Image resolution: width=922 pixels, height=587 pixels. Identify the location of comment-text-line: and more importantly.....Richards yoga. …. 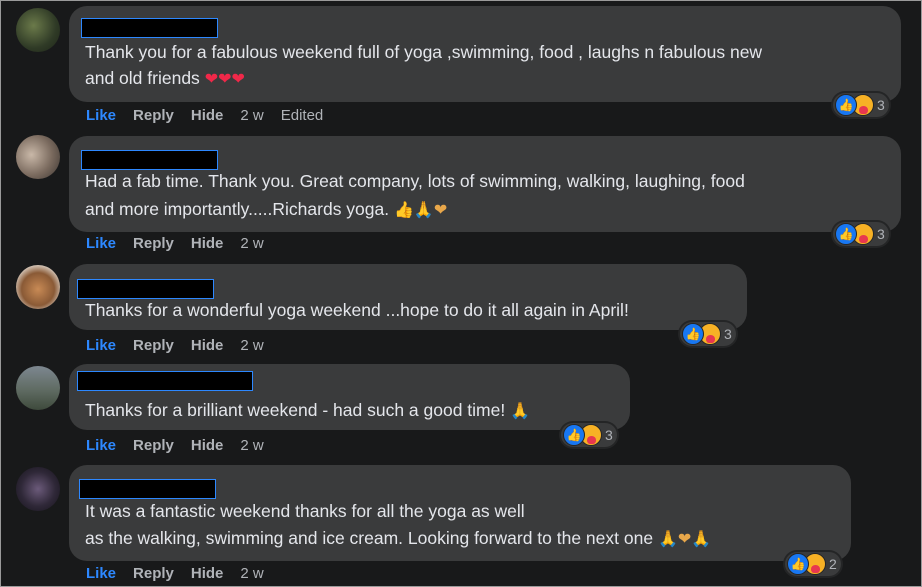
(485, 209).